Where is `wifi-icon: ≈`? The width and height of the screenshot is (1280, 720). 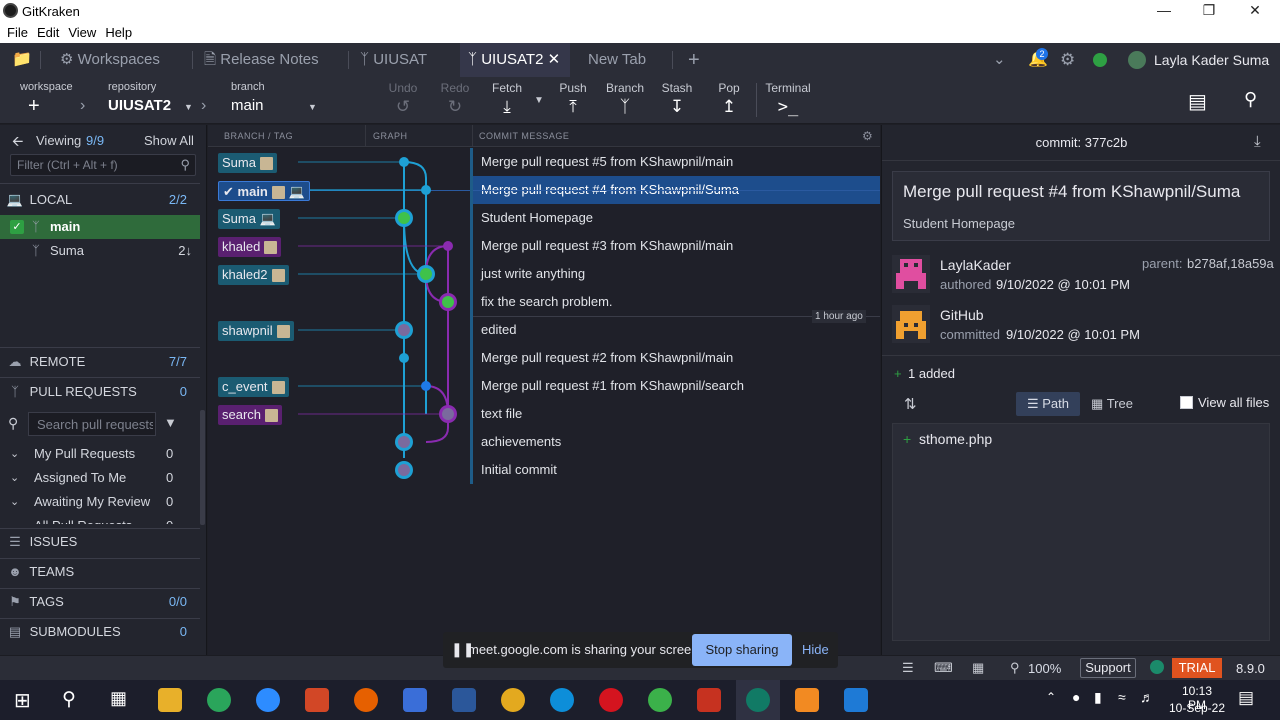 wifi-icon: ≈ is located at coordinates (1122, 697).